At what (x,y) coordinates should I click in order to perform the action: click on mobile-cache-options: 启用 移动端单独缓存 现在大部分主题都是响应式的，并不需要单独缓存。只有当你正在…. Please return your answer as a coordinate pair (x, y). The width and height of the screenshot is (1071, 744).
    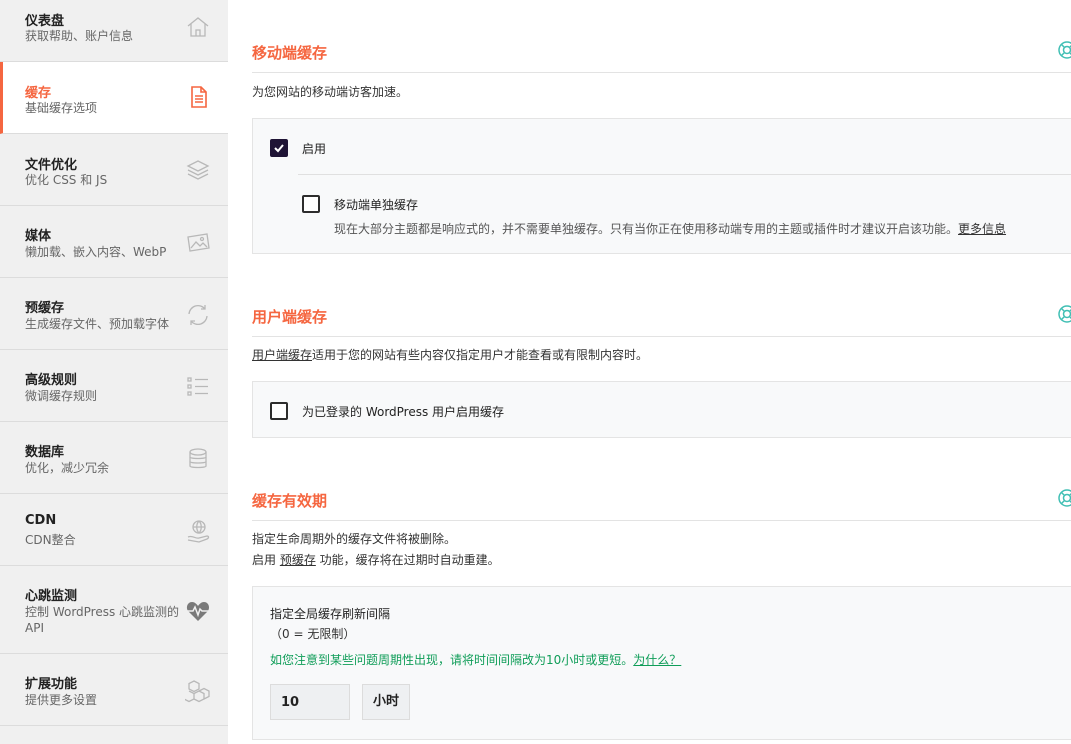
    Looking at the image, I should click on (661, 186).